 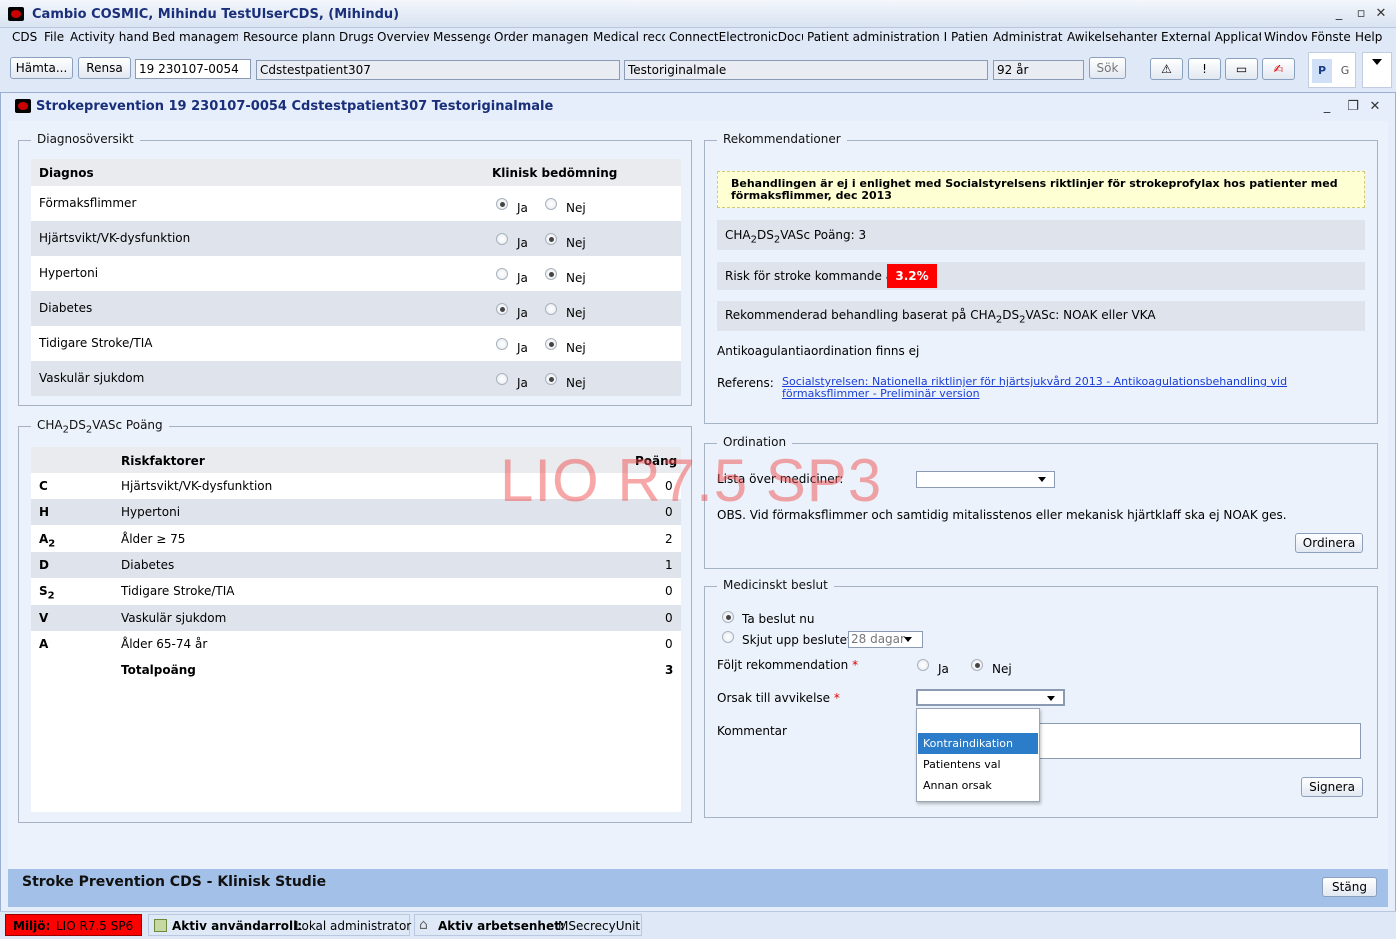 I want to click on menu-external: External Applicatic, so click(x=1211, y=37).